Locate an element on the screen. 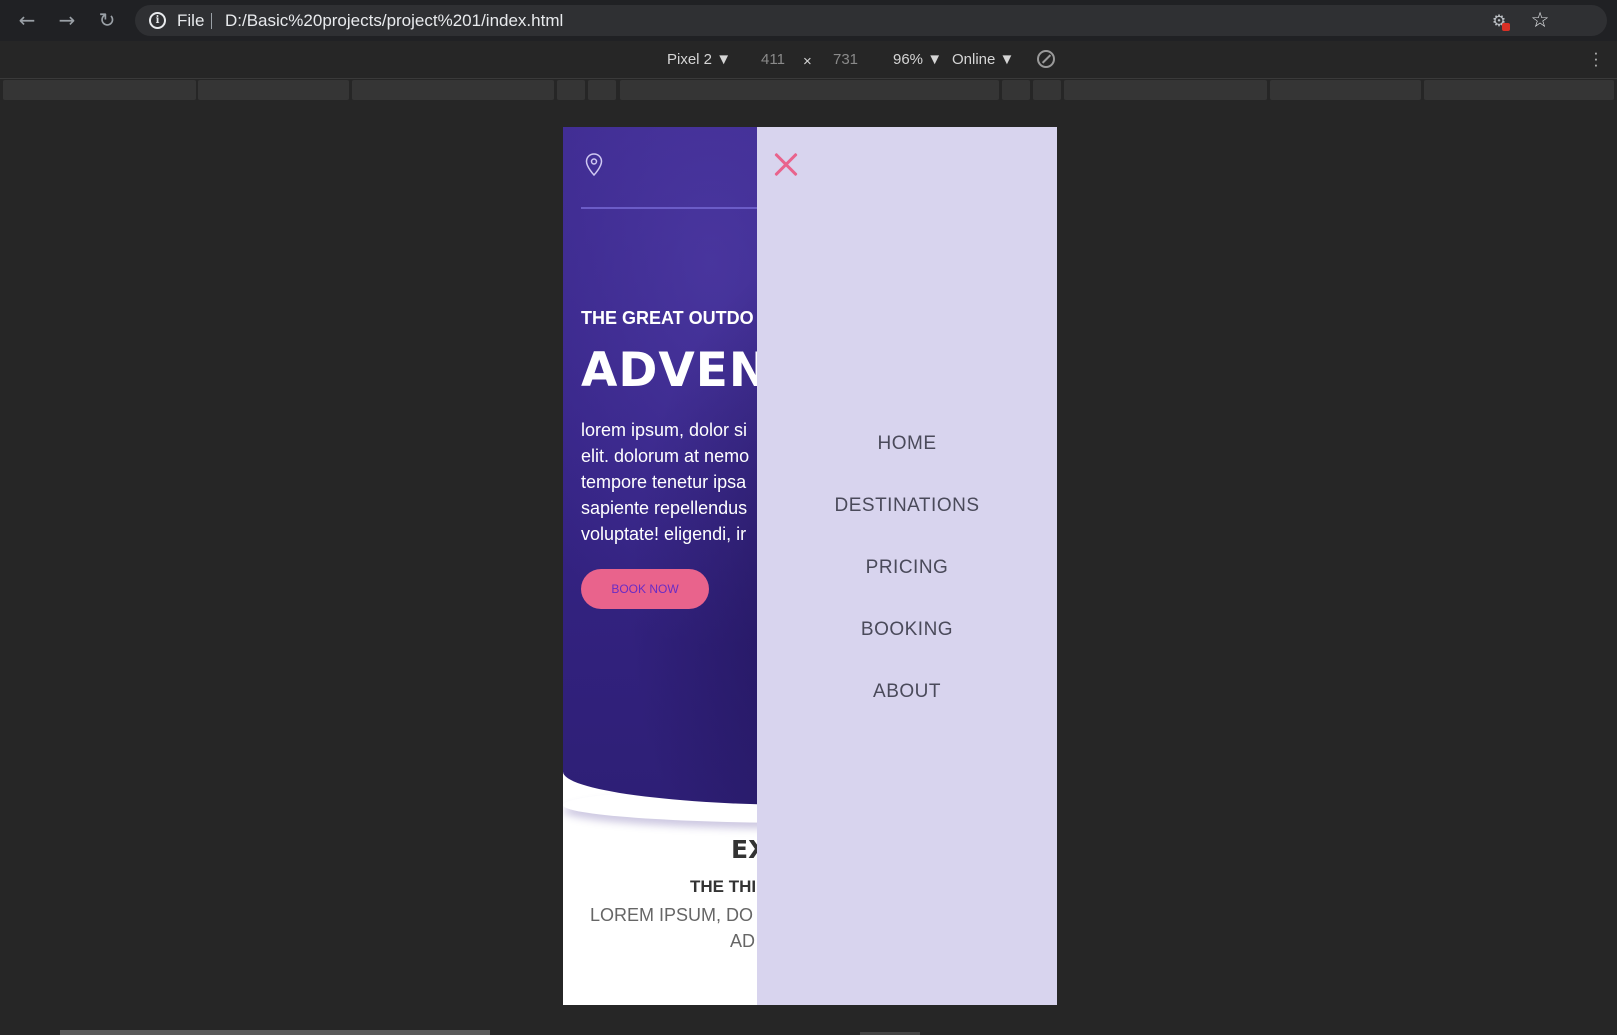  horizontal-scrollbar is located at coordinates (275, 1032).